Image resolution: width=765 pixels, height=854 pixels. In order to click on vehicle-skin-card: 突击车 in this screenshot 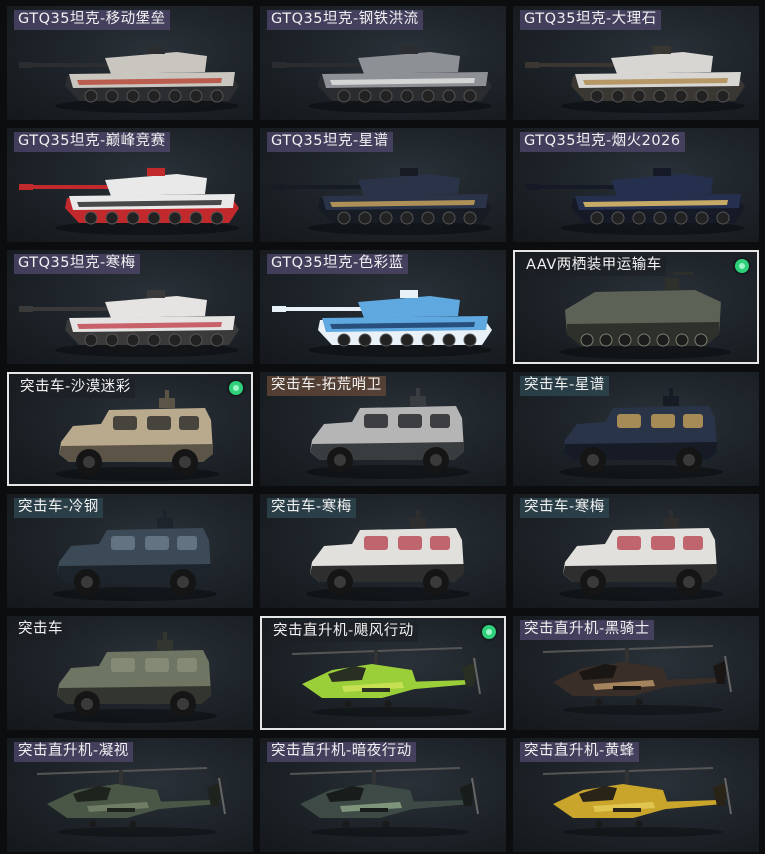, I will do `click(130, 673)`.